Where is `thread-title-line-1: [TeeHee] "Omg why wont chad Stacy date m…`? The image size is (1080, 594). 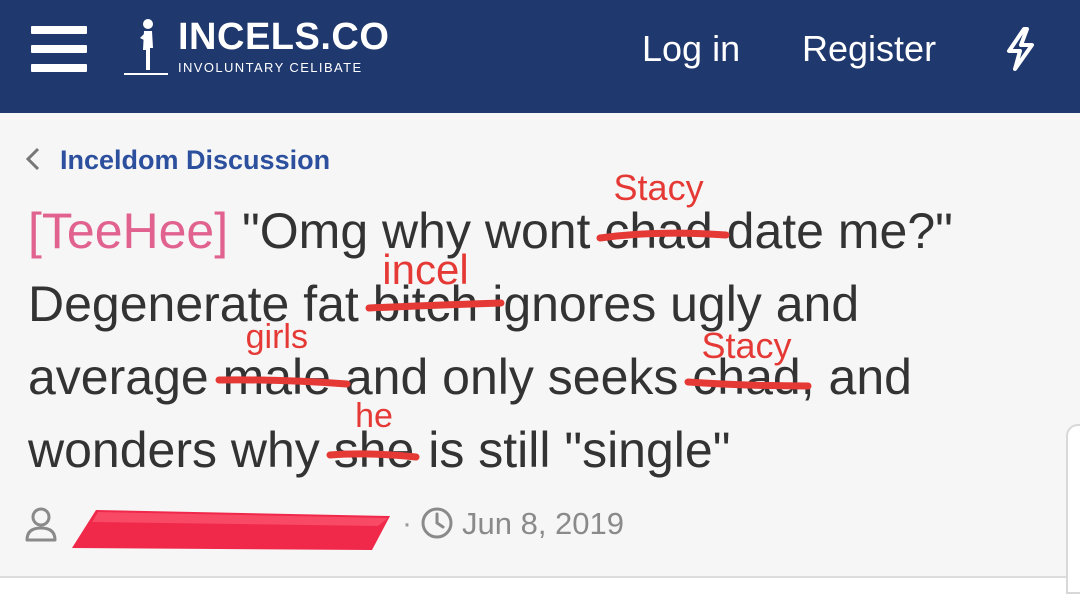 thread-title-line-1: [TeeHee] "Omg why wont chad Stacy date m… is located at coordinates (490, 216).